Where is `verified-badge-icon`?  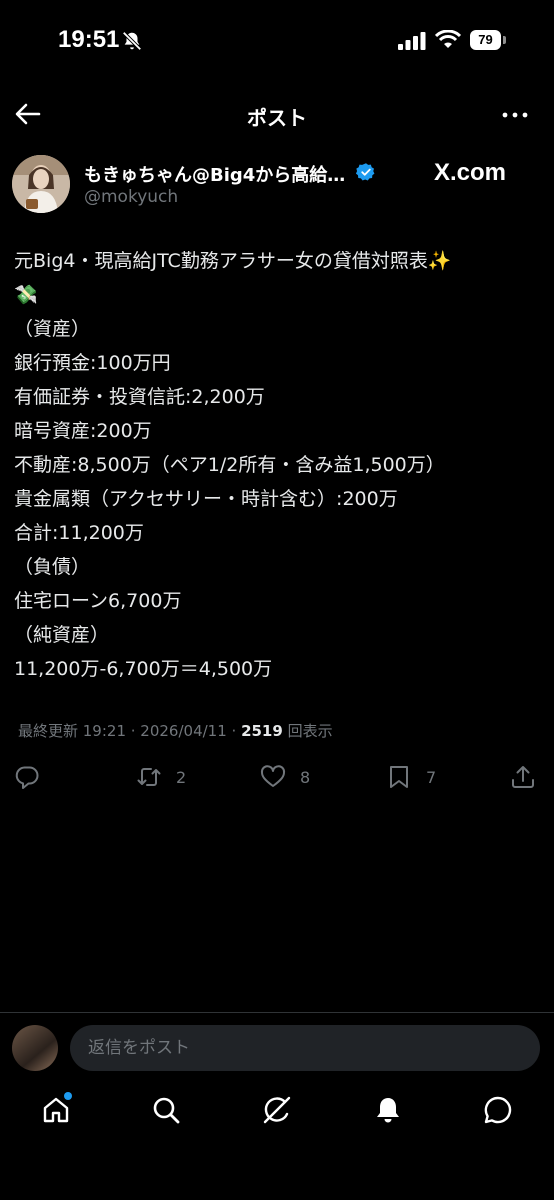 verified-badge-icon is located at coordinates (365, 172).